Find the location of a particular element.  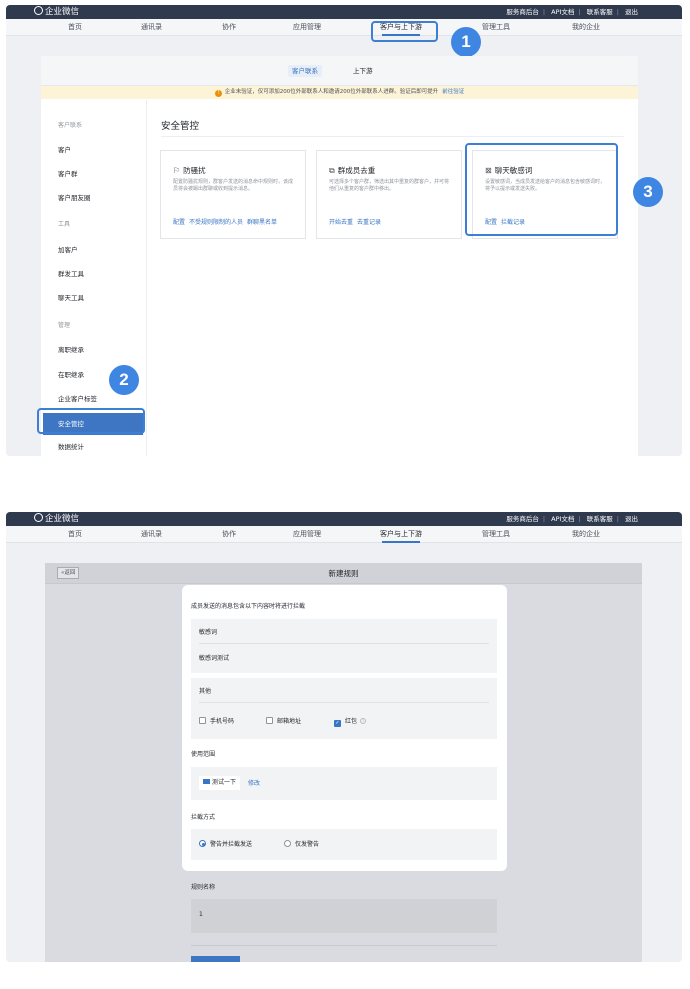

tab-upstream: 上下游 is located at coordinates (363, 71).